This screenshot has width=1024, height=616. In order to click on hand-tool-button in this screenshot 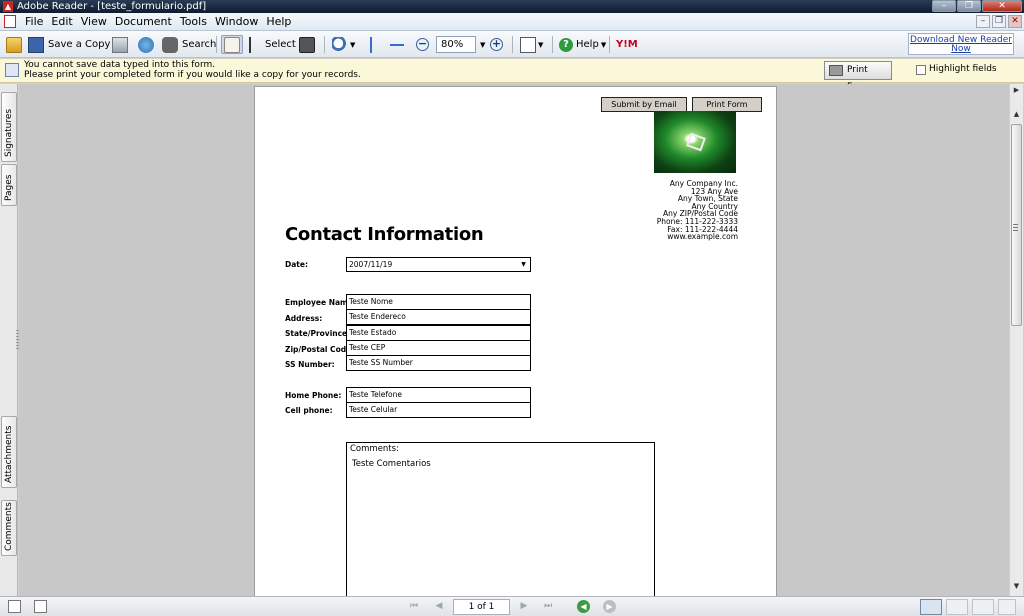, I will do `click(232, 44)`.